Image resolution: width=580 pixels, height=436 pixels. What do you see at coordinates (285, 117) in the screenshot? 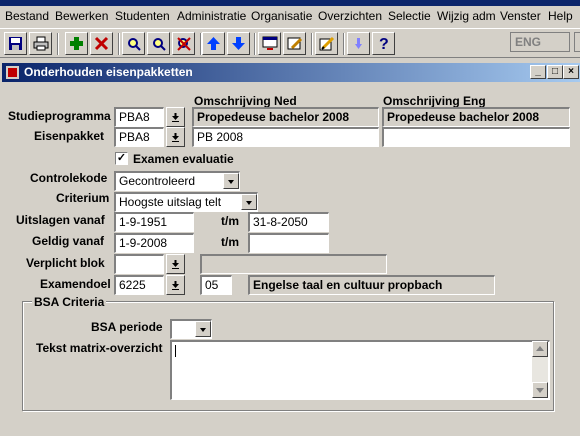
I see `studieprogramma-ned-field: Propedeuse bachelor 2008` at bounding box center [285, 117].